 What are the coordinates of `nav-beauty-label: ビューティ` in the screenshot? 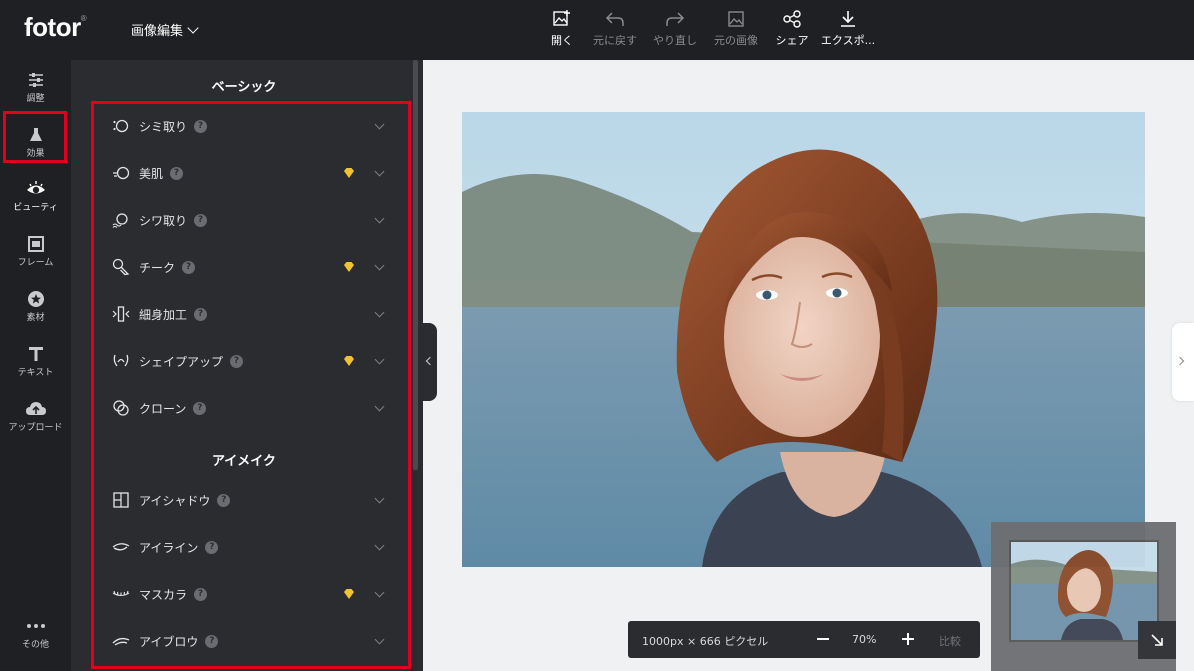 It's located at (35, 208).